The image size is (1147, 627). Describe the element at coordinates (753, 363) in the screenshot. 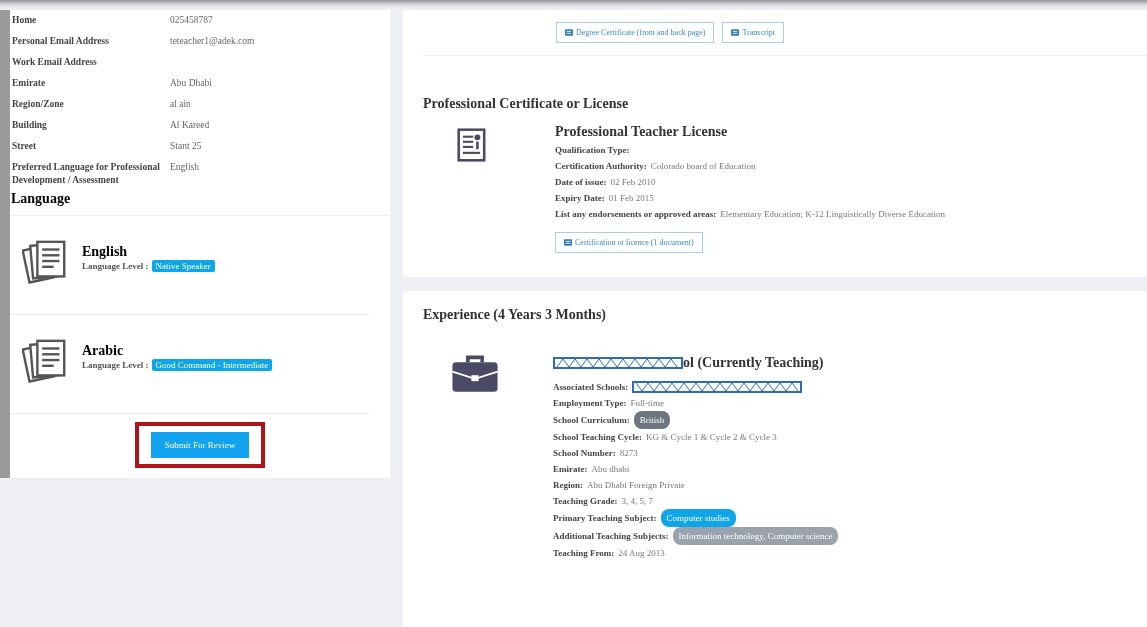

I see `entry-title: ol (Currently Teaching)` at that location.